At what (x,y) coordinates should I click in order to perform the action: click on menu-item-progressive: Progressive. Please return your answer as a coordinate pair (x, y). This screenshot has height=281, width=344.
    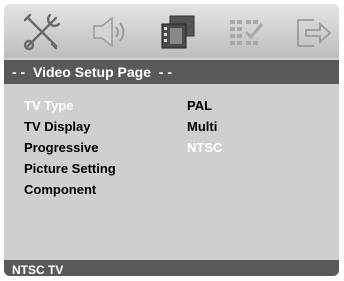
    Looking at the image, I should click on (61, 148).